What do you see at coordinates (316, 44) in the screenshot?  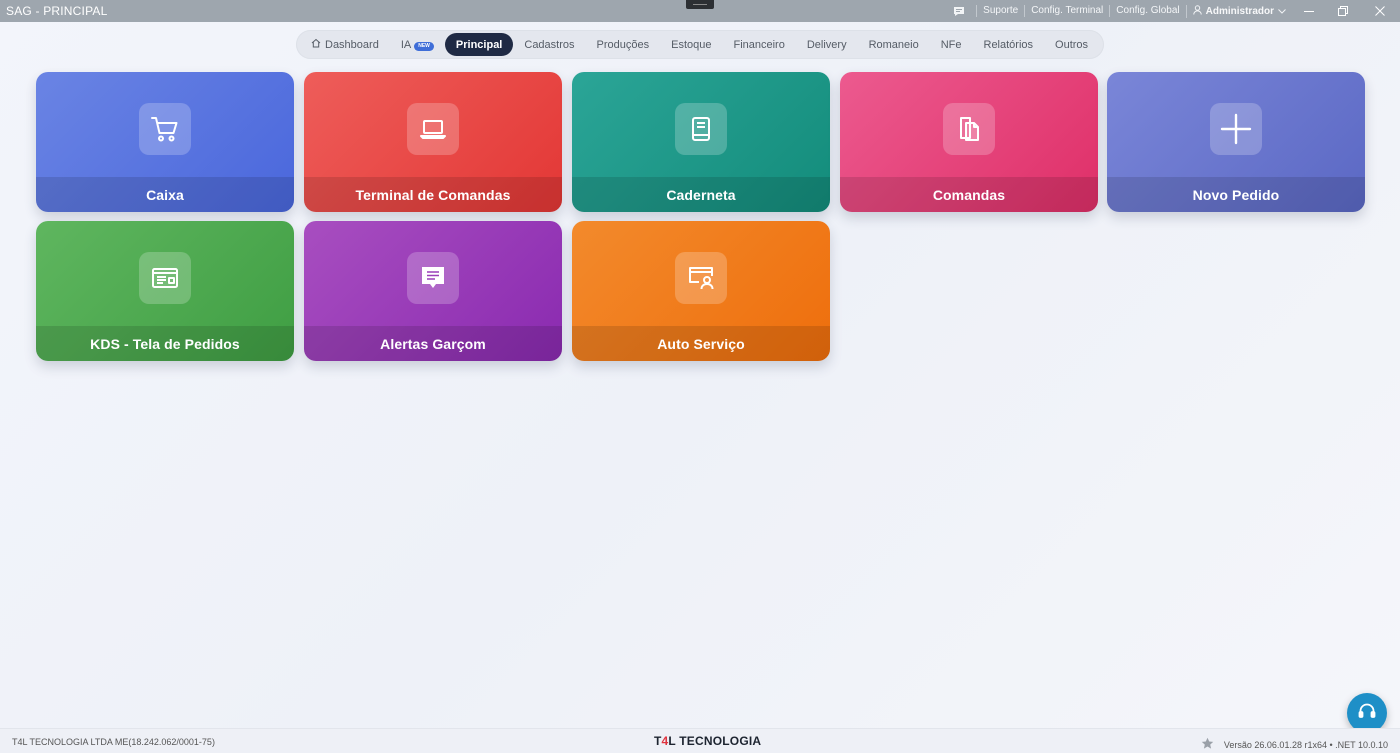 I see `home-icon` at bounding box center [316, 44].